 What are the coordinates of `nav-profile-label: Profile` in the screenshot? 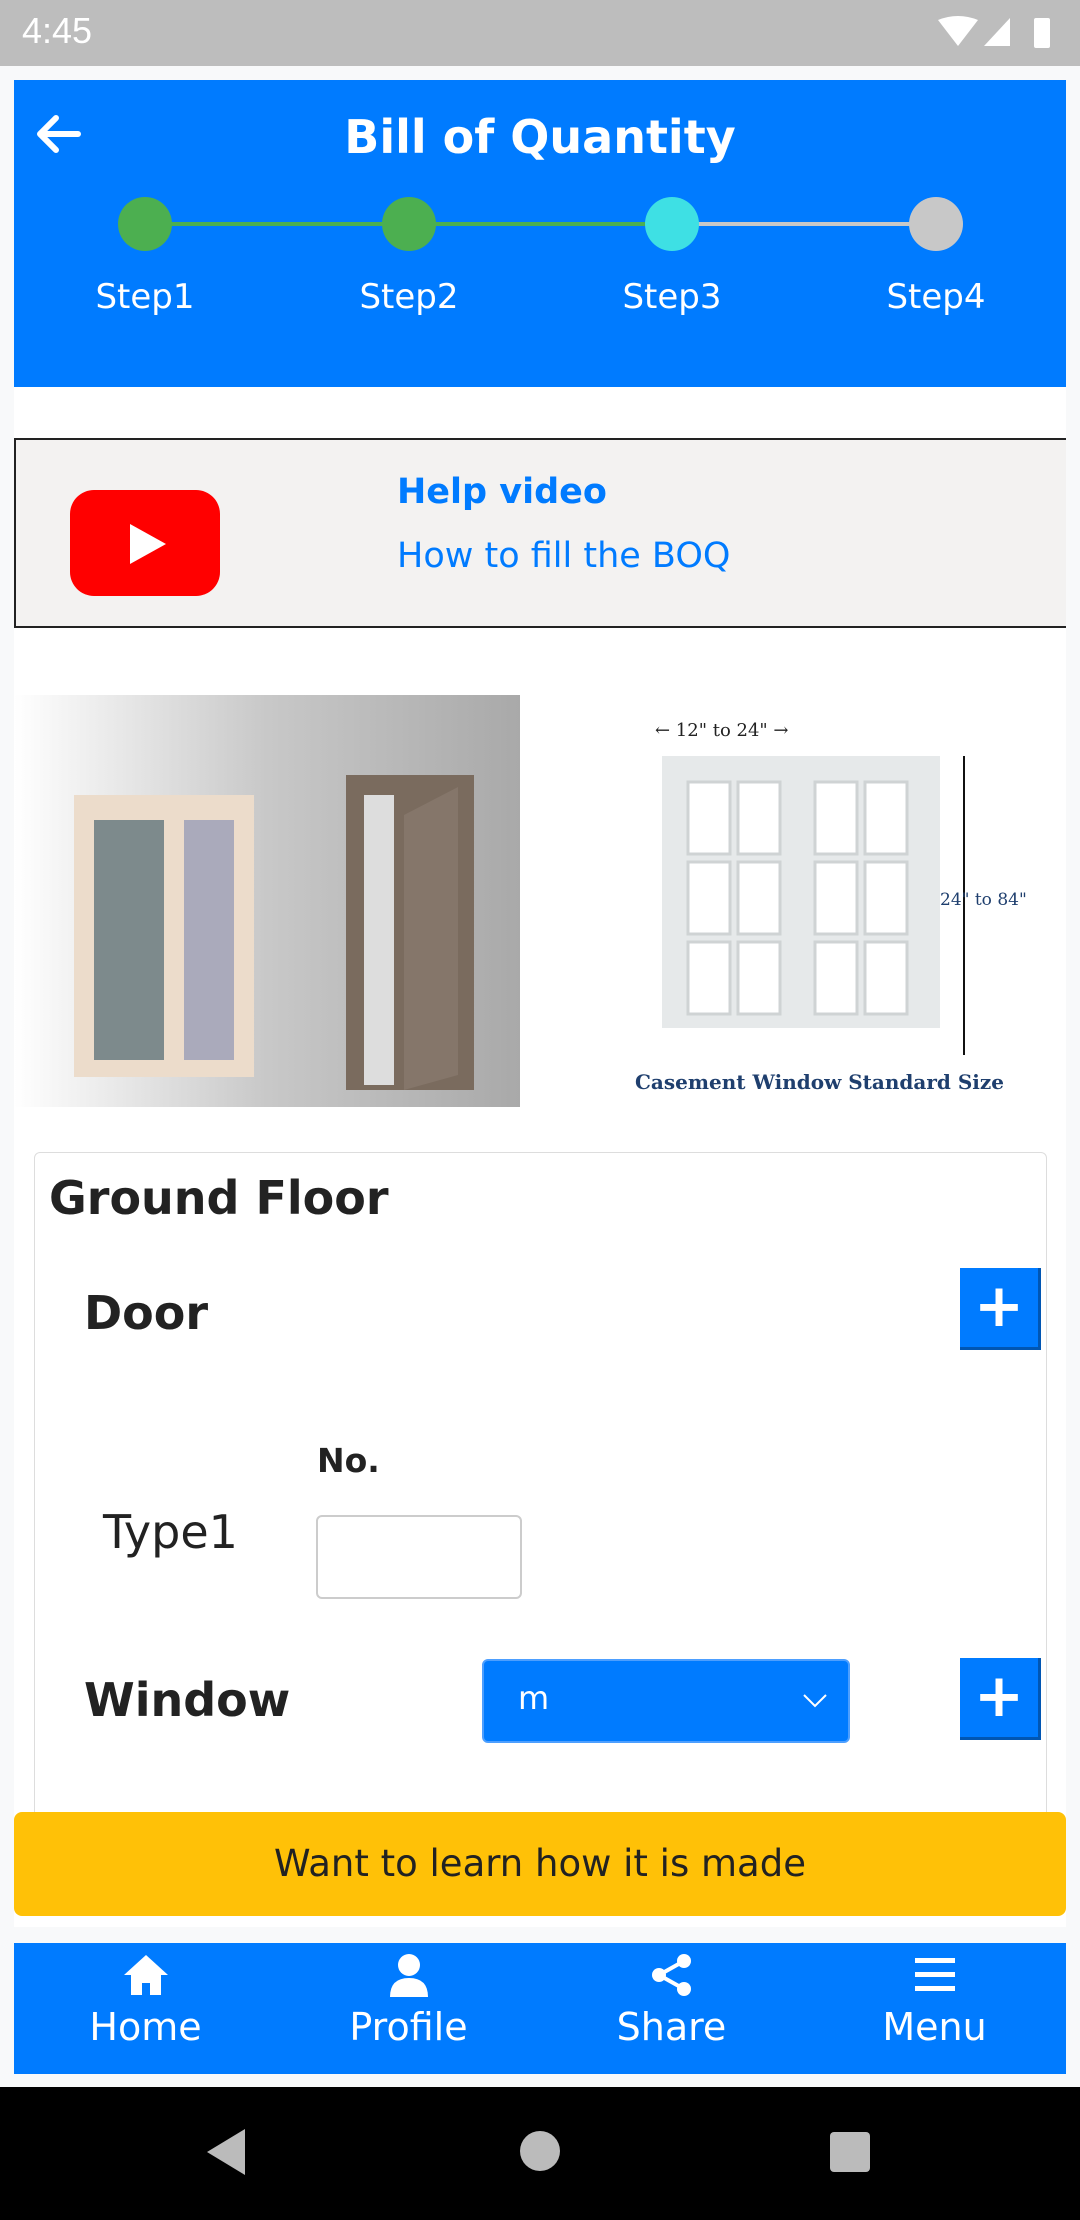 It's located at (408, 2027).